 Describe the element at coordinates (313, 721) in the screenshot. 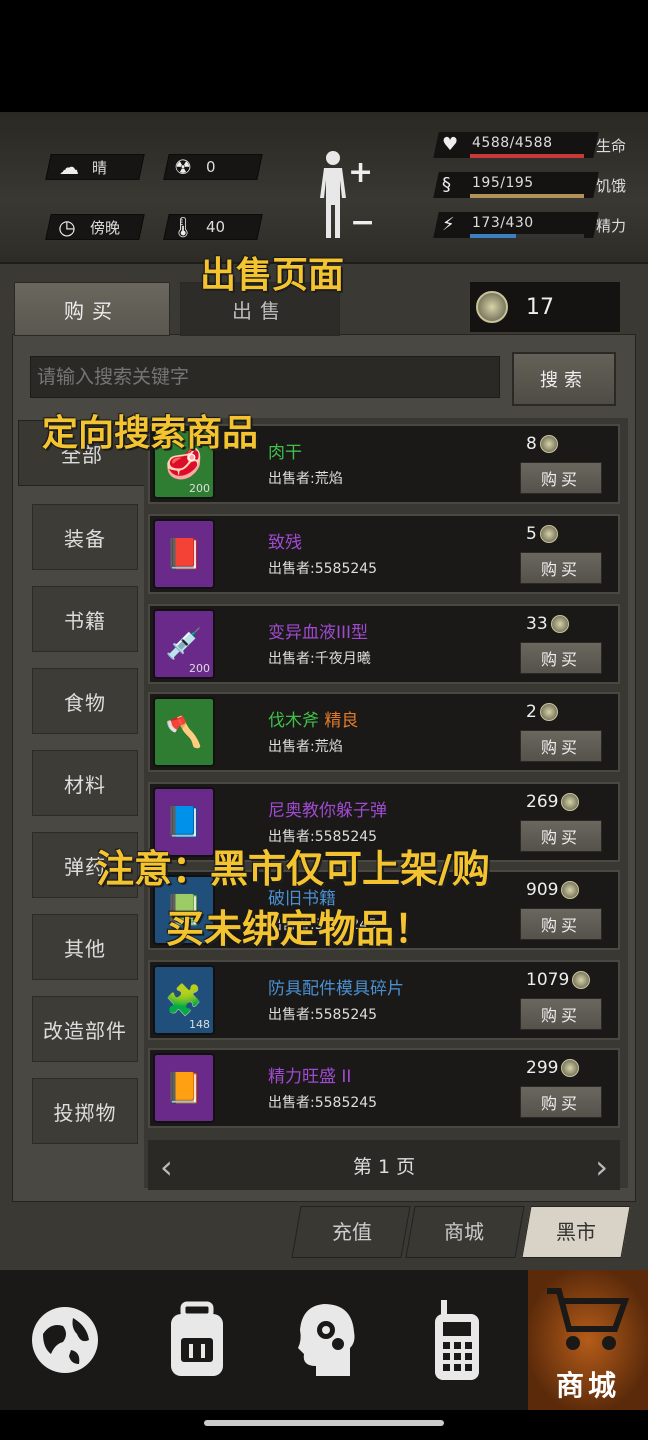

I see `item-name: 伐木斧 精良` at that location.